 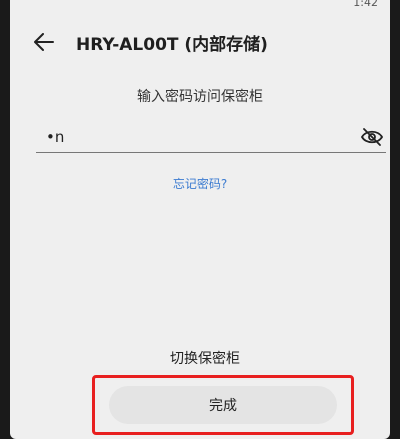 I want to click on back-button, so click(x=44, y=42).